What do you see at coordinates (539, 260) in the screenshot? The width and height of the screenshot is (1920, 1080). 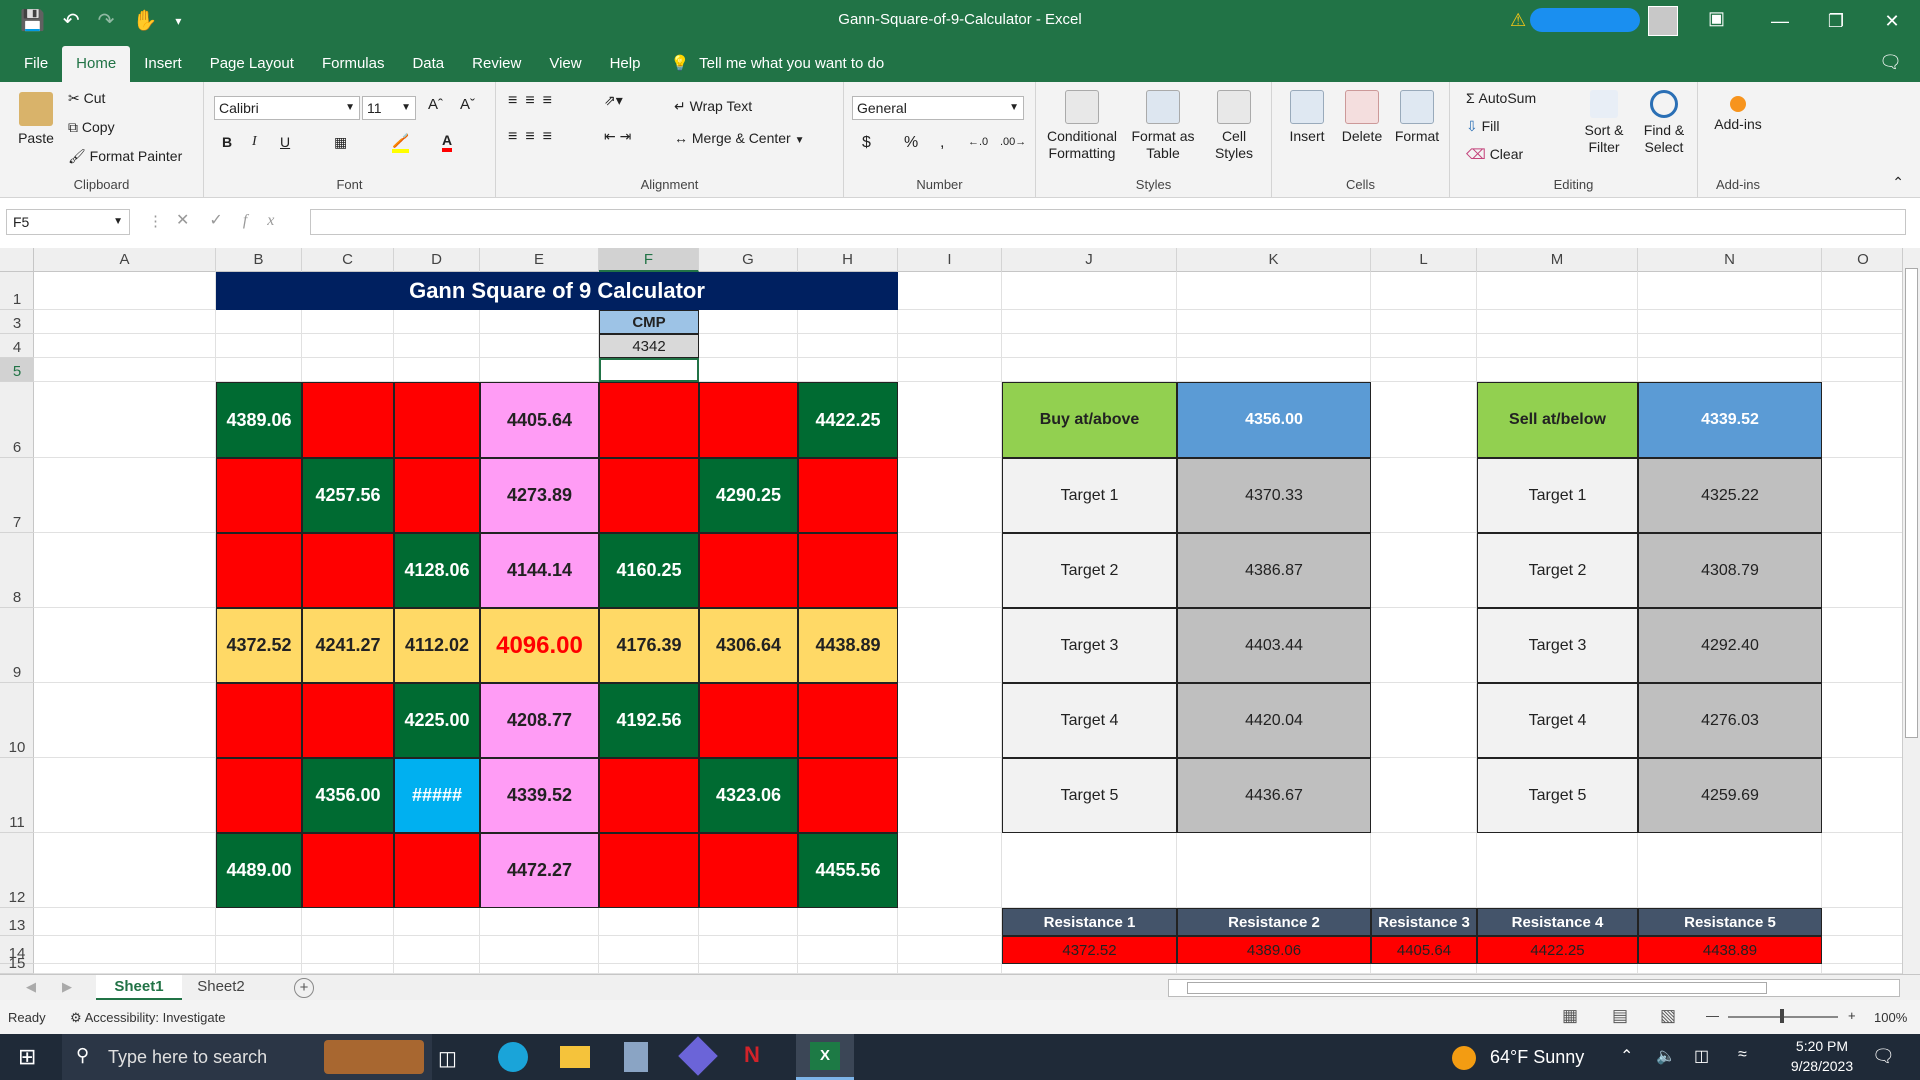 I see `column-header-e: E` at bounding box center [539, 260].